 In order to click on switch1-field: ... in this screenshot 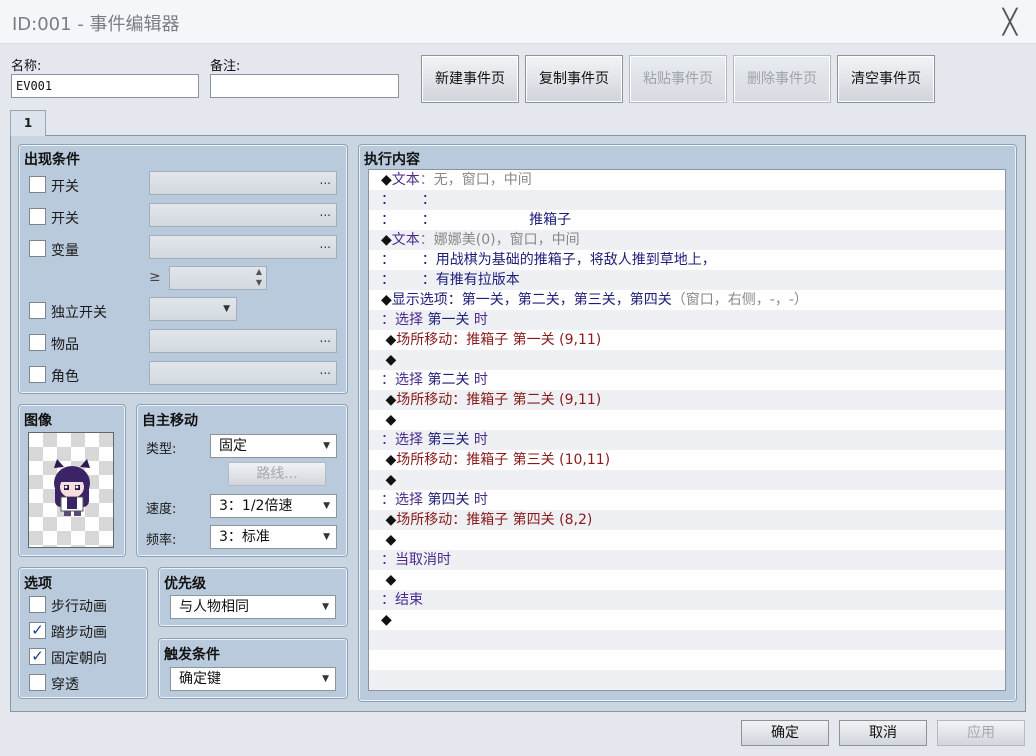, I will do `click(243, 183)`.